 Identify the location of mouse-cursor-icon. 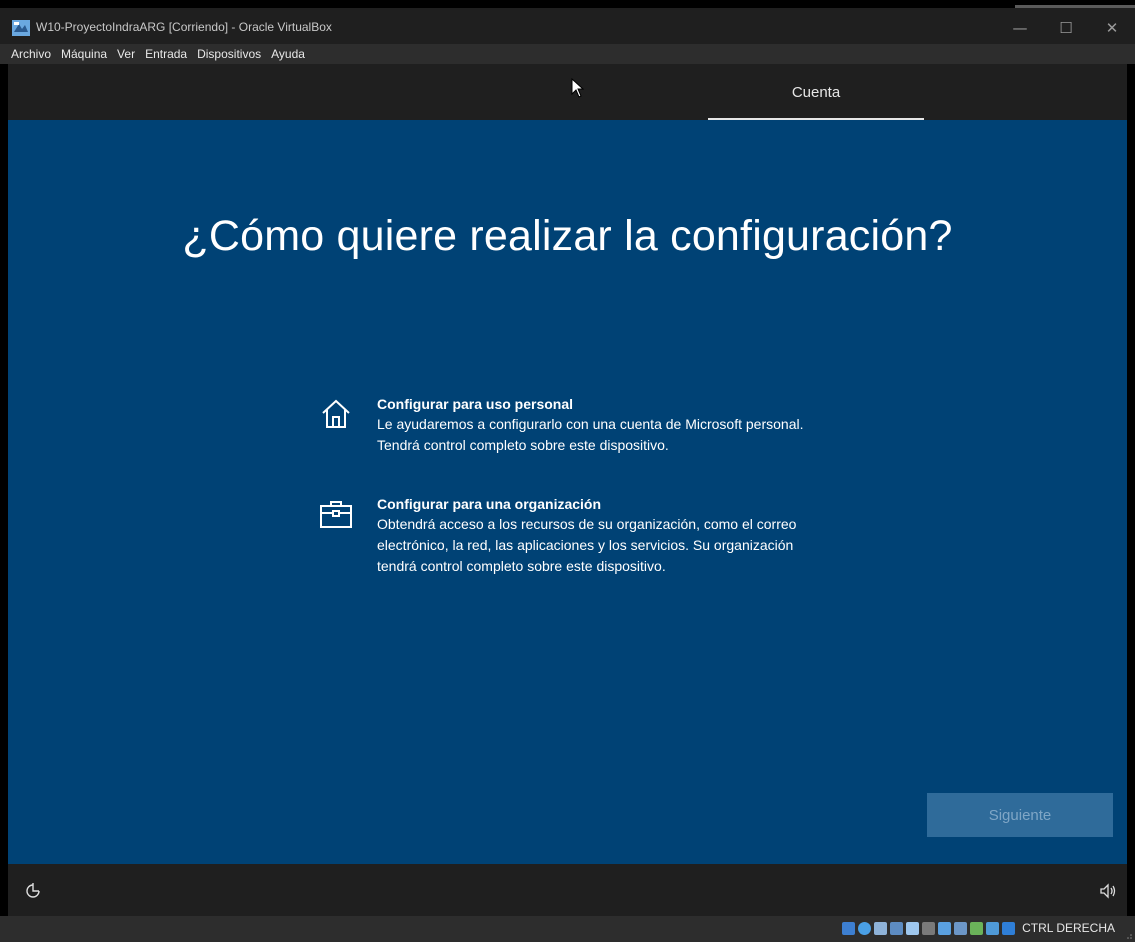
(578, 88).